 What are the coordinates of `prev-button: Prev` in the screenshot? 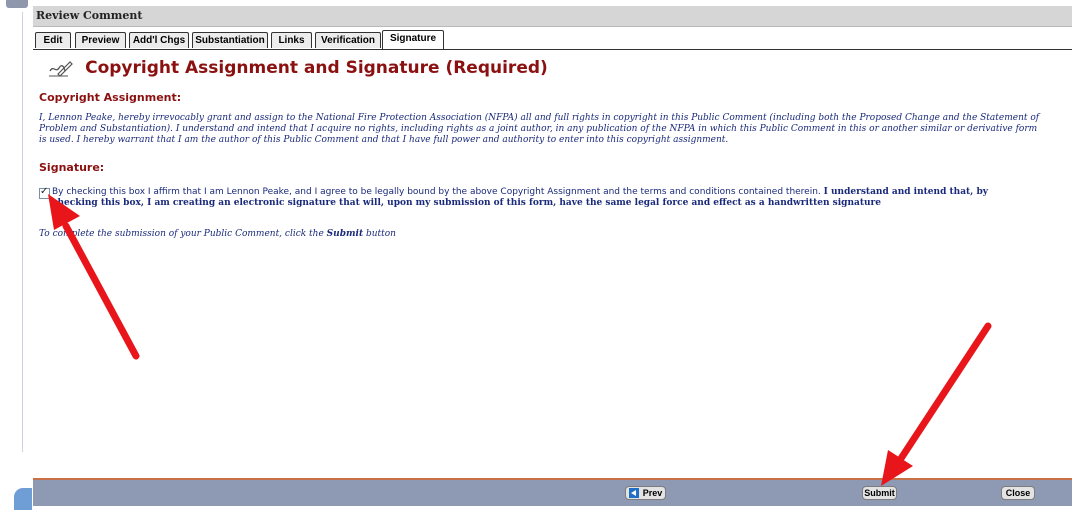 It's located at (645, 493).